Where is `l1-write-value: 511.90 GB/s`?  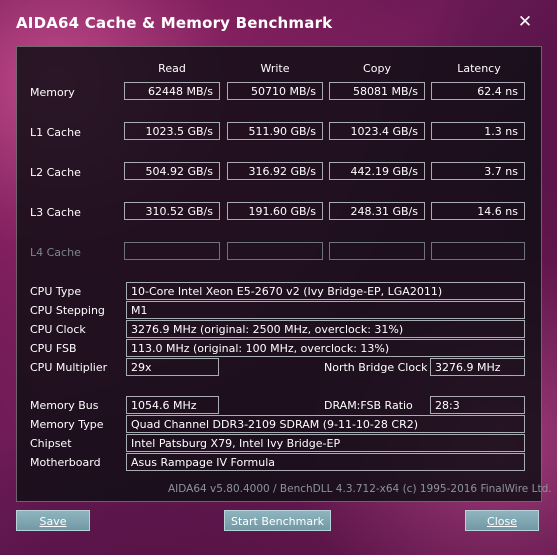 l1-write-value: 511.90 GB/s is located at coordinates (275, 131).